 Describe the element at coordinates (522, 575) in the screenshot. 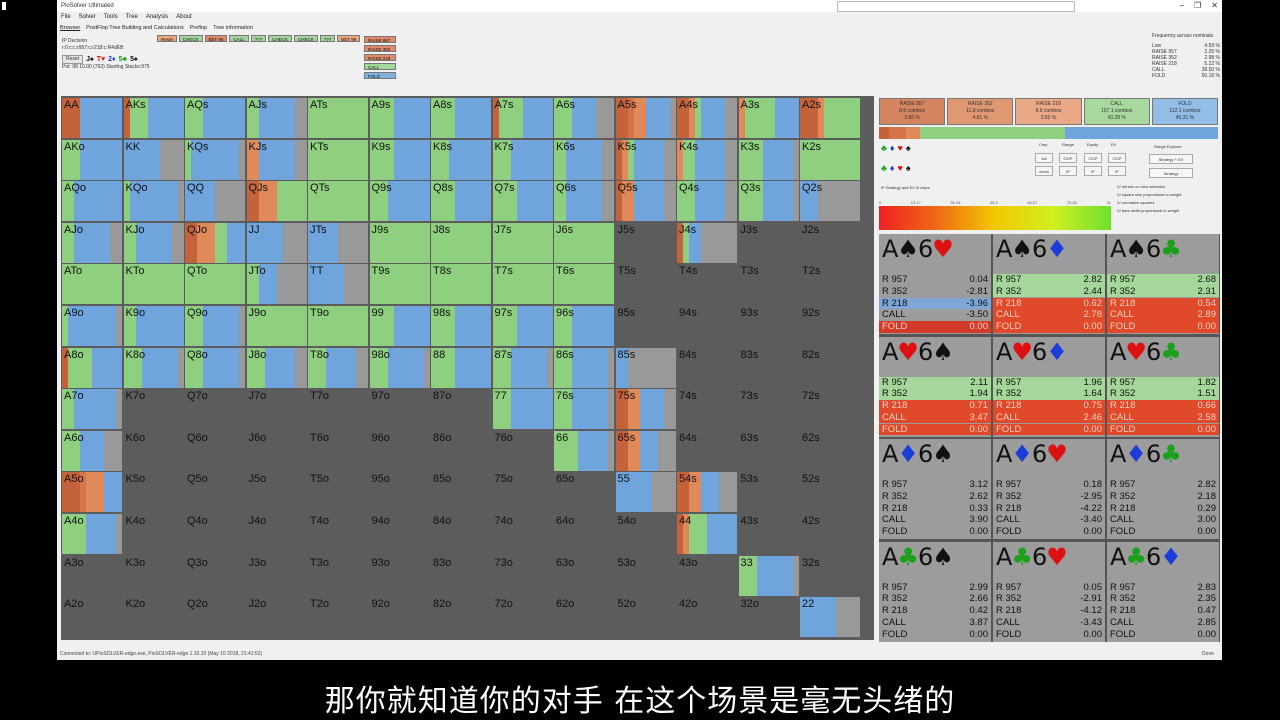

I see `hand-cell-73o: 73o` at that location.